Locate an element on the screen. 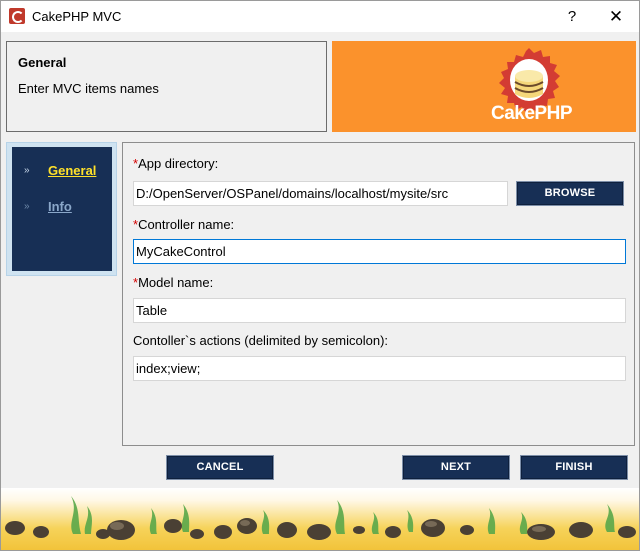  cakephp-banner: CakePHP is located at coordinates (484, 86).